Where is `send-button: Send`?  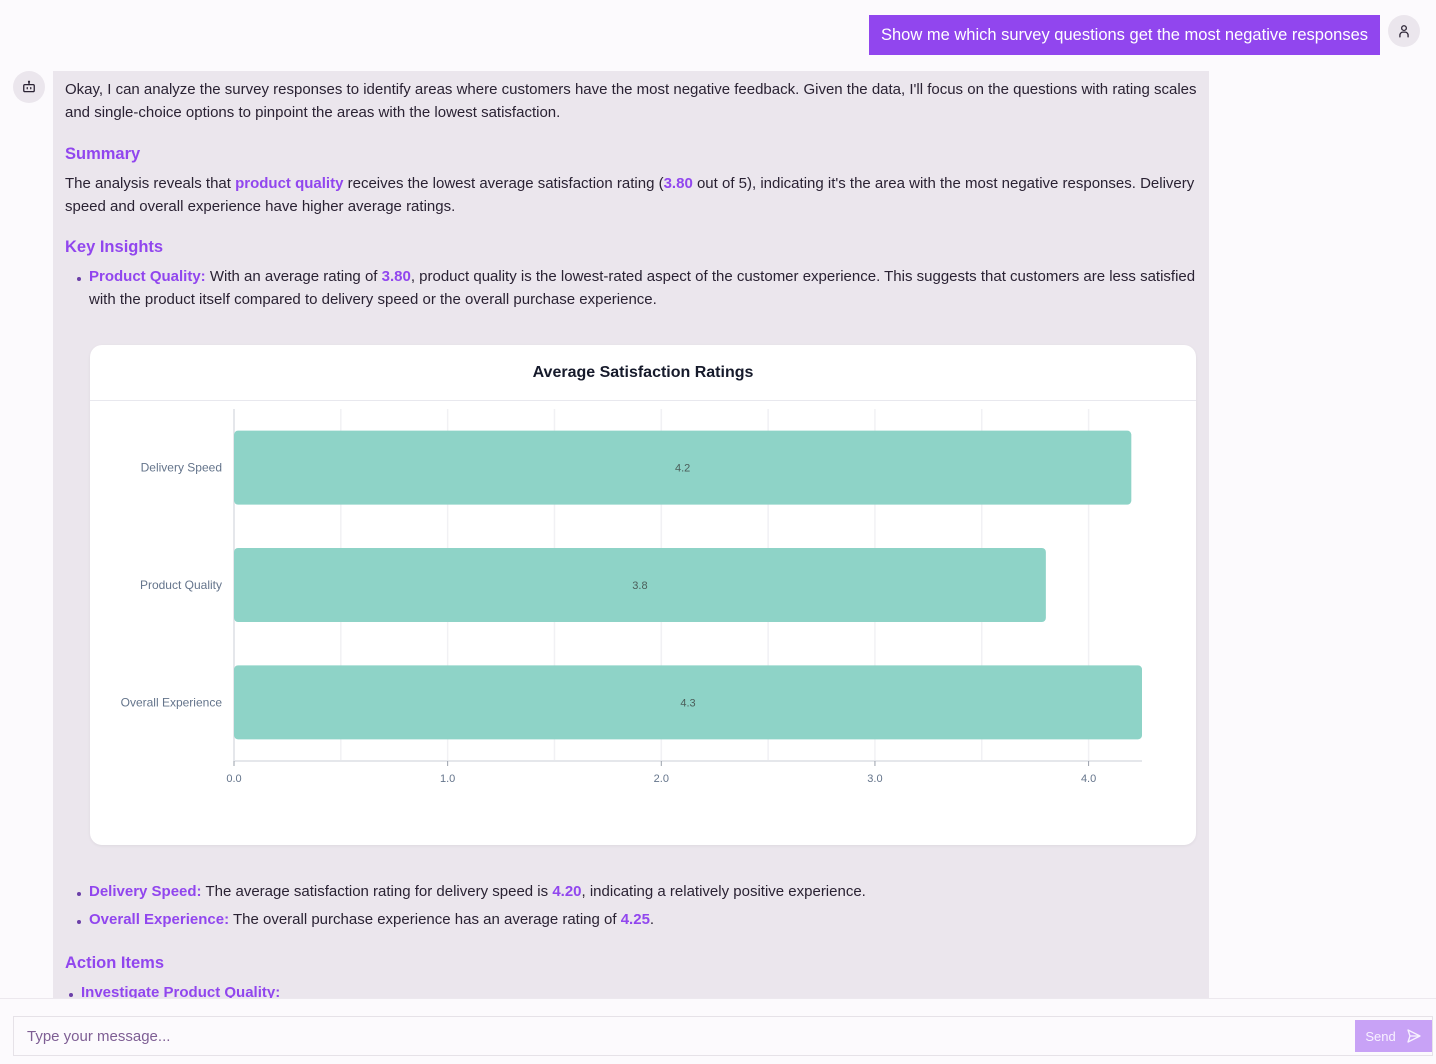 send-button: Send is located at coordinates (1393, 1036).